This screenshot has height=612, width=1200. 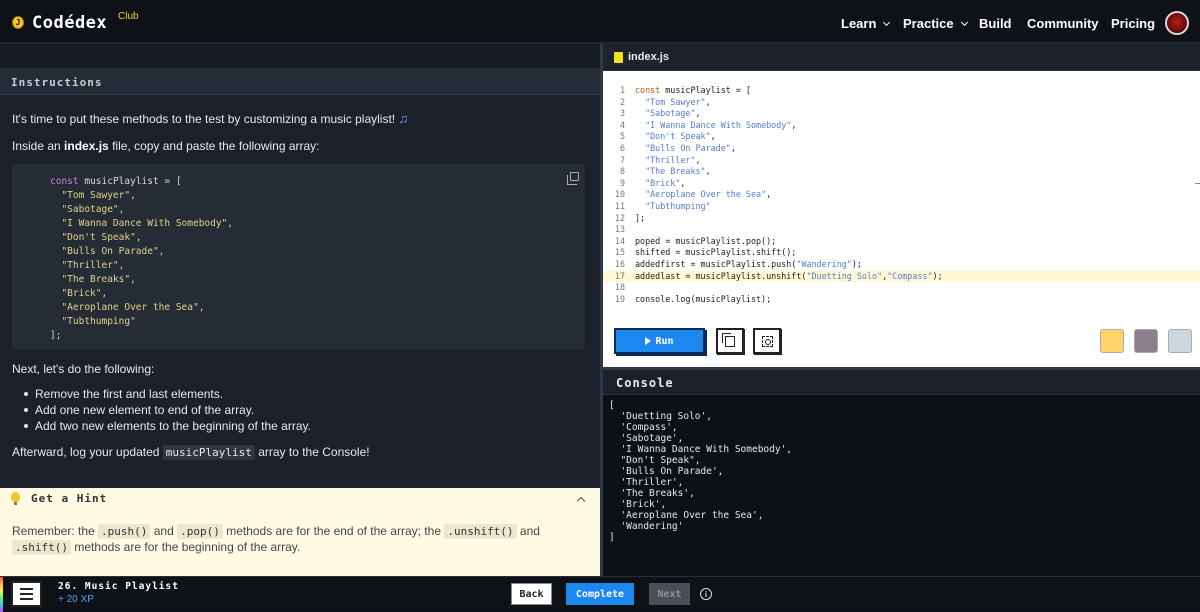 What do you see at coordinates (901, 230) in the screenshot?
I see `editor-line: 13` at bounding box center [901, 230].